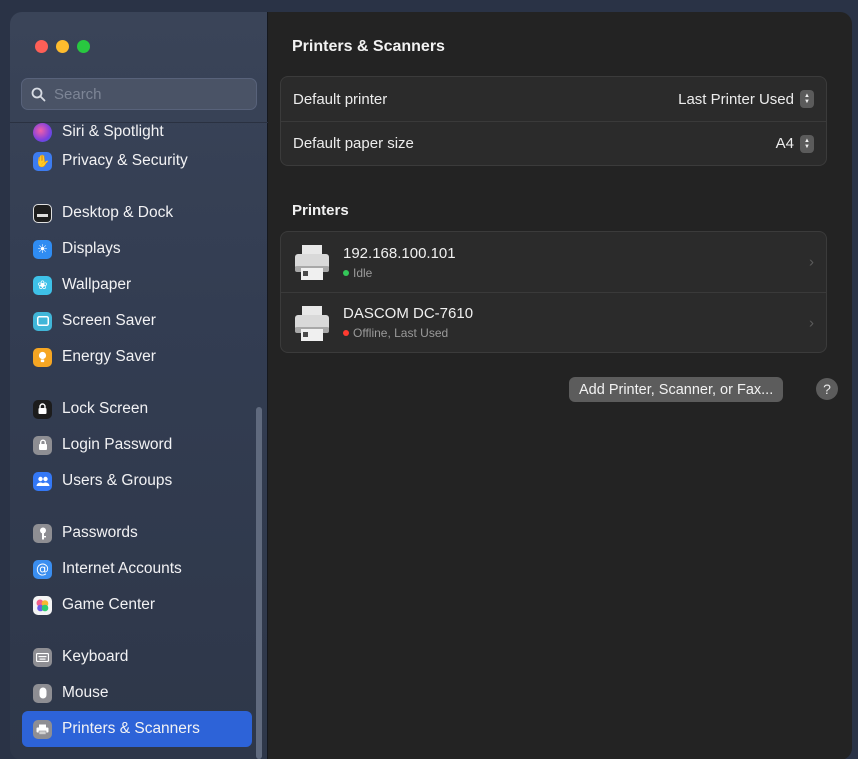  What do you see at coordinates (827, 389) in the screenshot?
I see `help-button: ?` at bounding box center [827, 389].